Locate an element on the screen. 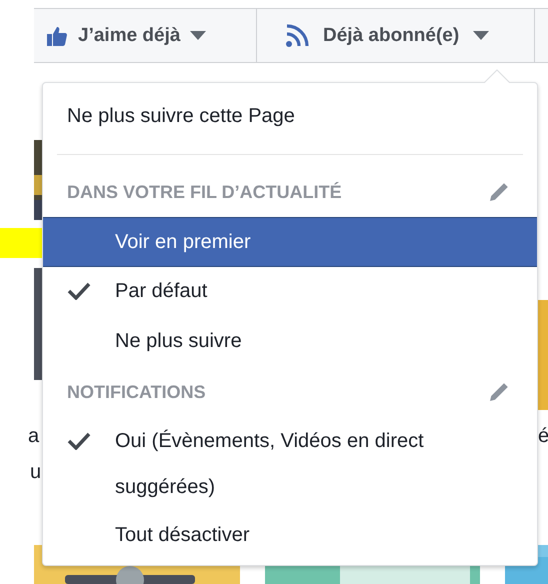 The image size is (548, 584). rss-icon is located at coordinates (297, 36).